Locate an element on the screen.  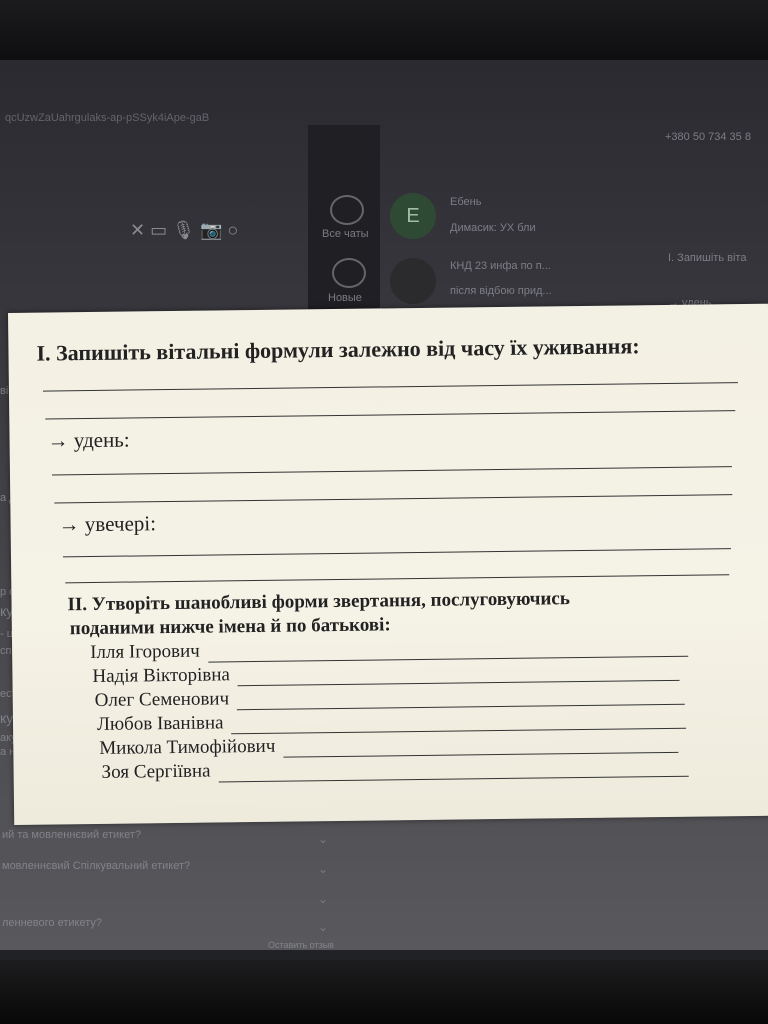
day-label: → удень: is located at coordinates (88, 440).